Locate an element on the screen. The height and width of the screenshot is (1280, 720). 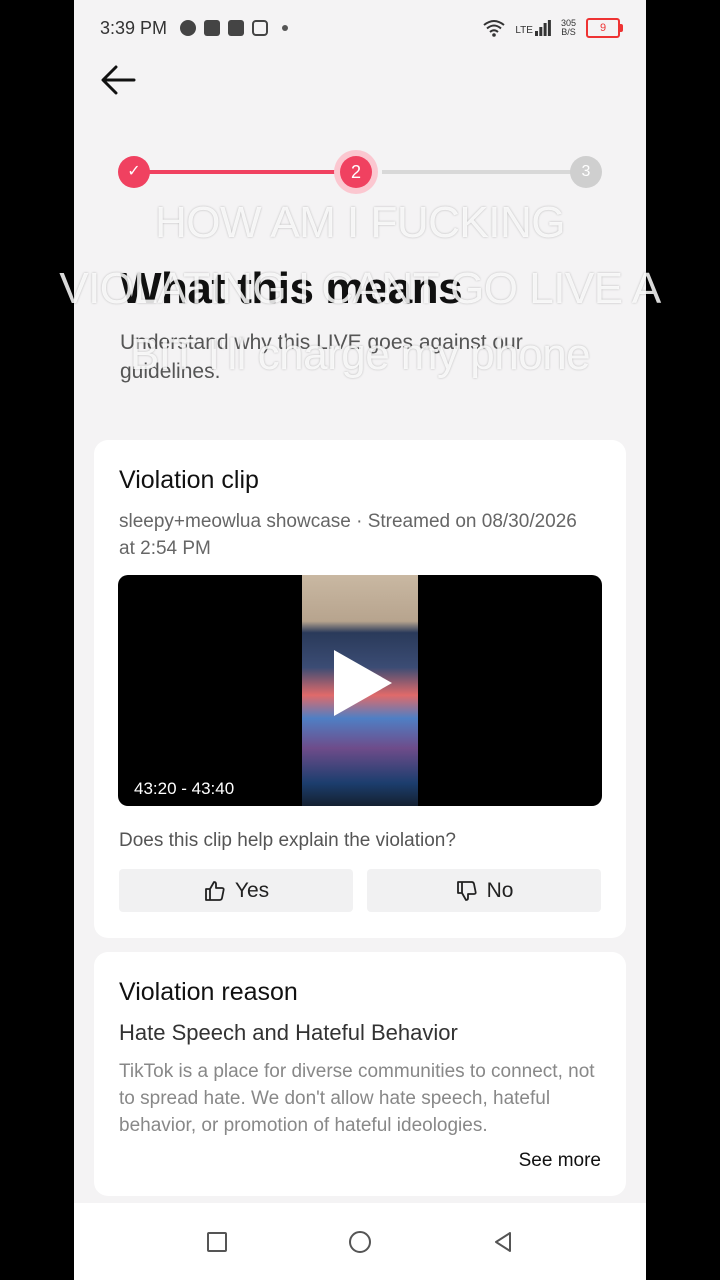
play-icon is located at coordinates (363, 683).